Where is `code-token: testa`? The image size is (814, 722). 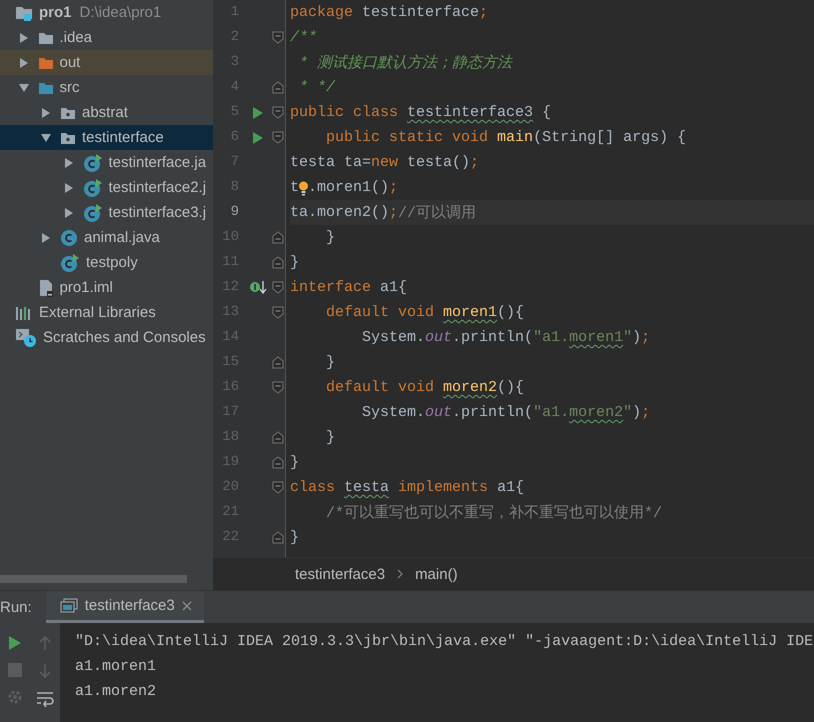
code-token: testa is located at coordinates (367, 487).